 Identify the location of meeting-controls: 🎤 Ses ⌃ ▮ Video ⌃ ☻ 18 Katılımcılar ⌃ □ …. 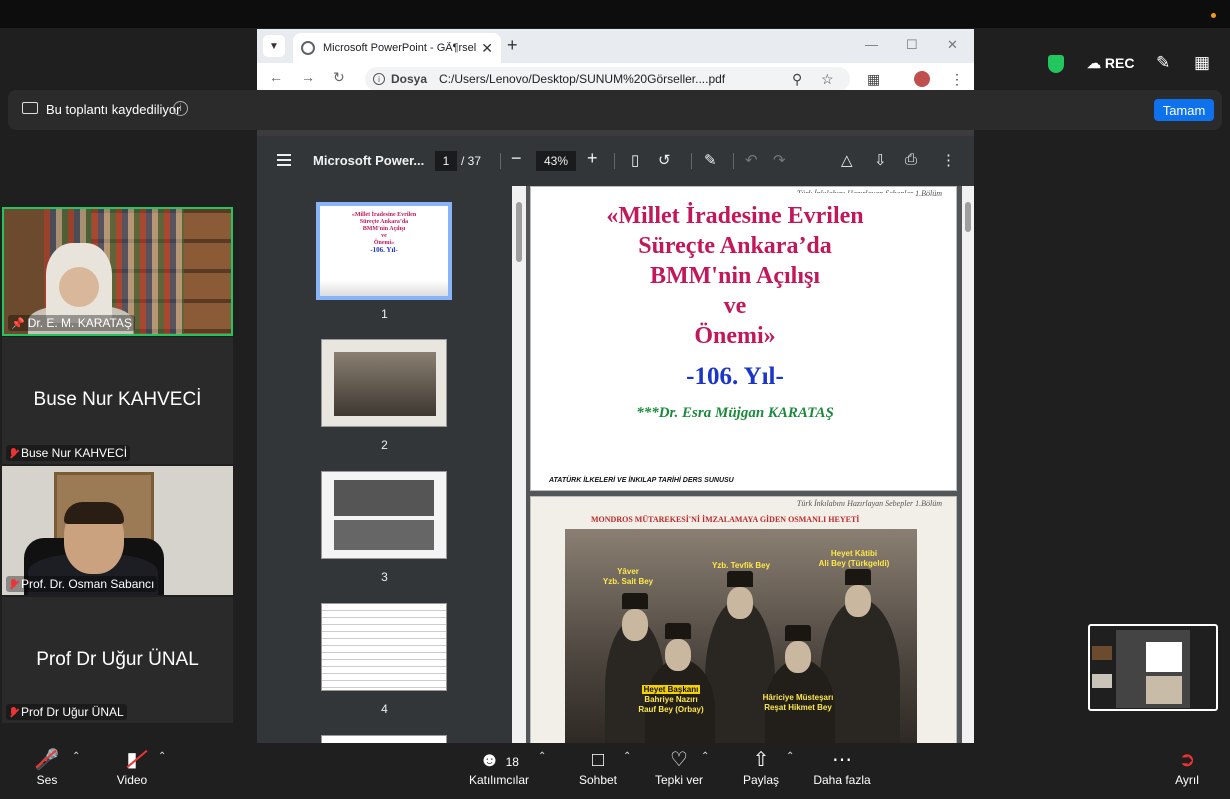
(615, 771).